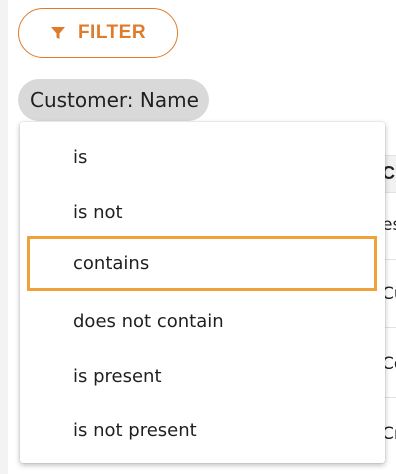  Describe the element at coordinates (202, 212) in the screenshot. I see `menu-item-is-not: is not` at that location.